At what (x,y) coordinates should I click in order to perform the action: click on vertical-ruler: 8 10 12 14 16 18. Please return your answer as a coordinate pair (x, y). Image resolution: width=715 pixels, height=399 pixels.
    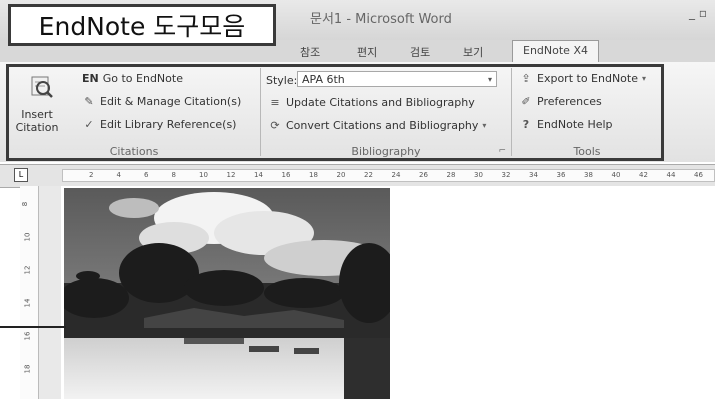
    Looking at the image, I should click on (29, 292).